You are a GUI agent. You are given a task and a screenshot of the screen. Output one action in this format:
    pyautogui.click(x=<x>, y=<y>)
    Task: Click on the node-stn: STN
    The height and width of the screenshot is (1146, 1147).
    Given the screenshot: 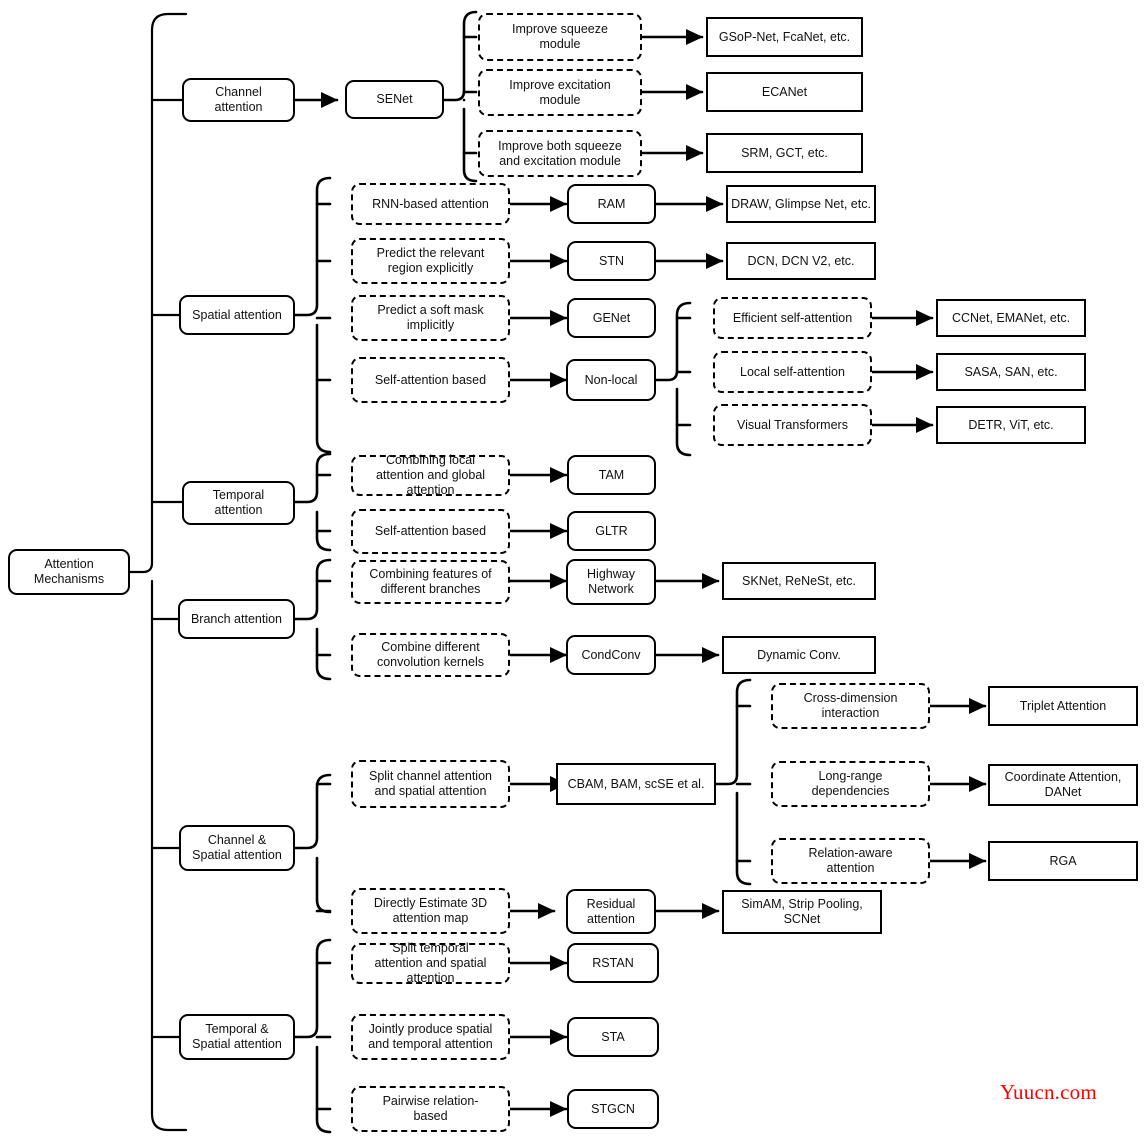 What is the action you would take?
    pyautogui.click(x=611, y=261)
    